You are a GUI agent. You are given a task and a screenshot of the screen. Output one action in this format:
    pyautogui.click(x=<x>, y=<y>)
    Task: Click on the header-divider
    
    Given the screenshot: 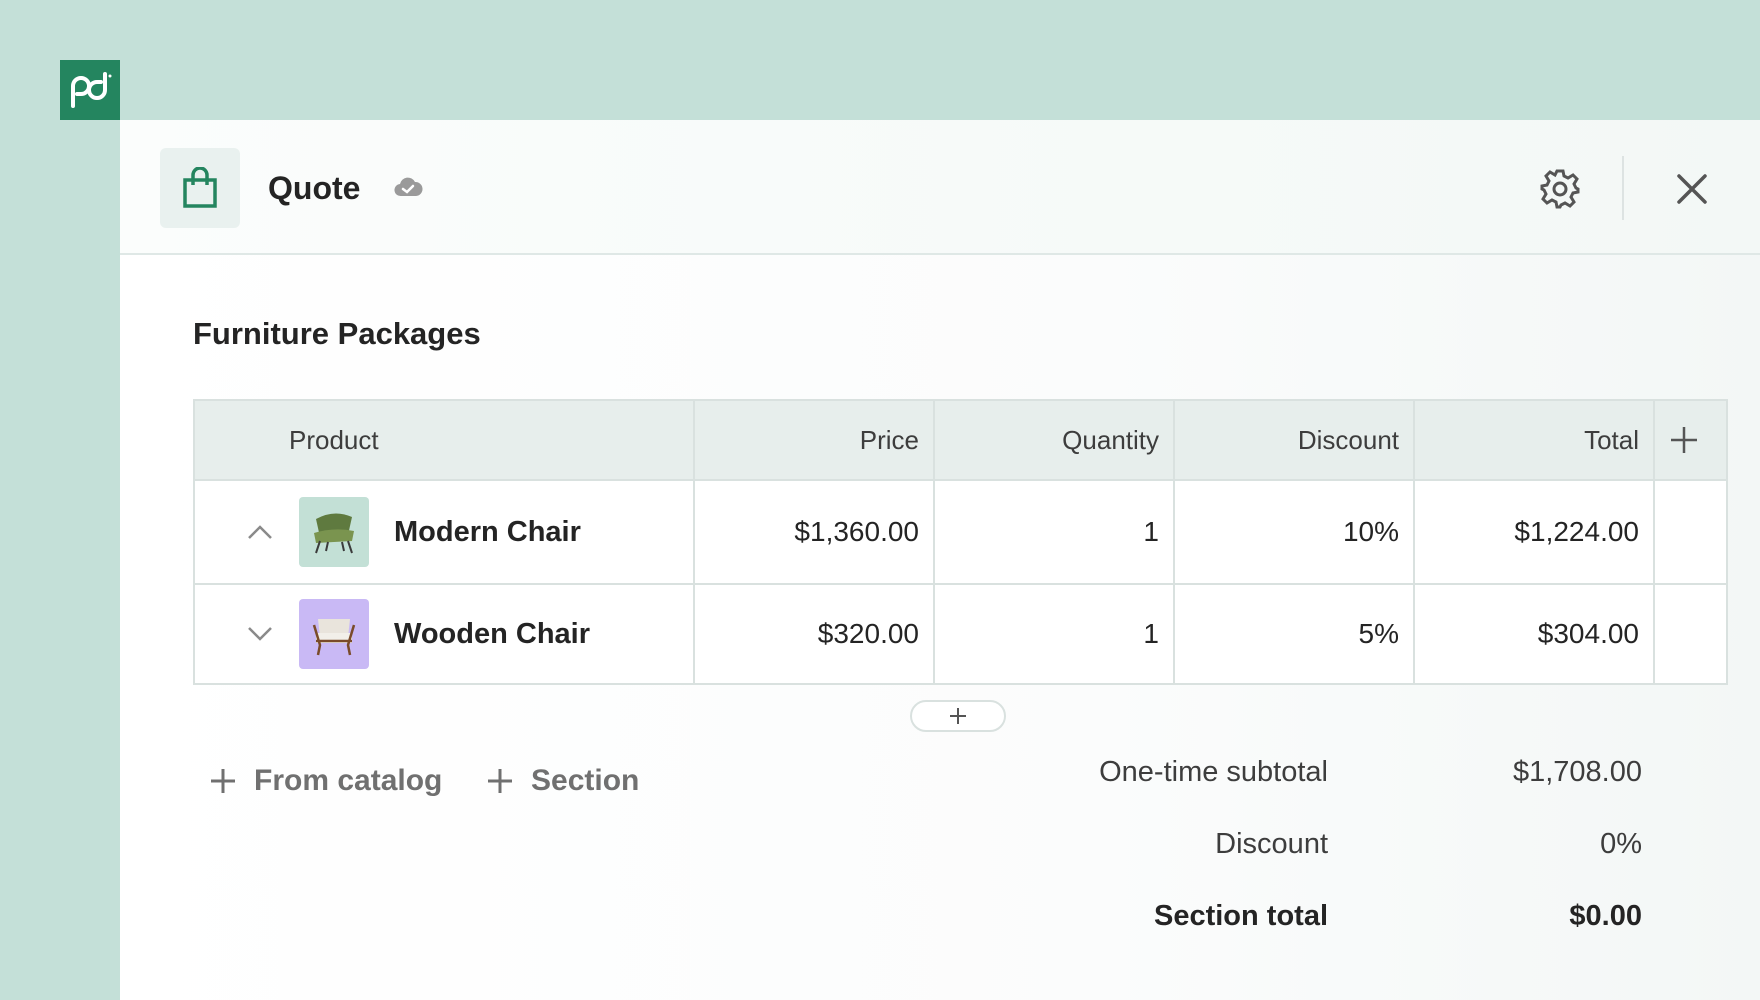 What is the action you would take?
    pyautogui.click(x=1623, y=188)
    